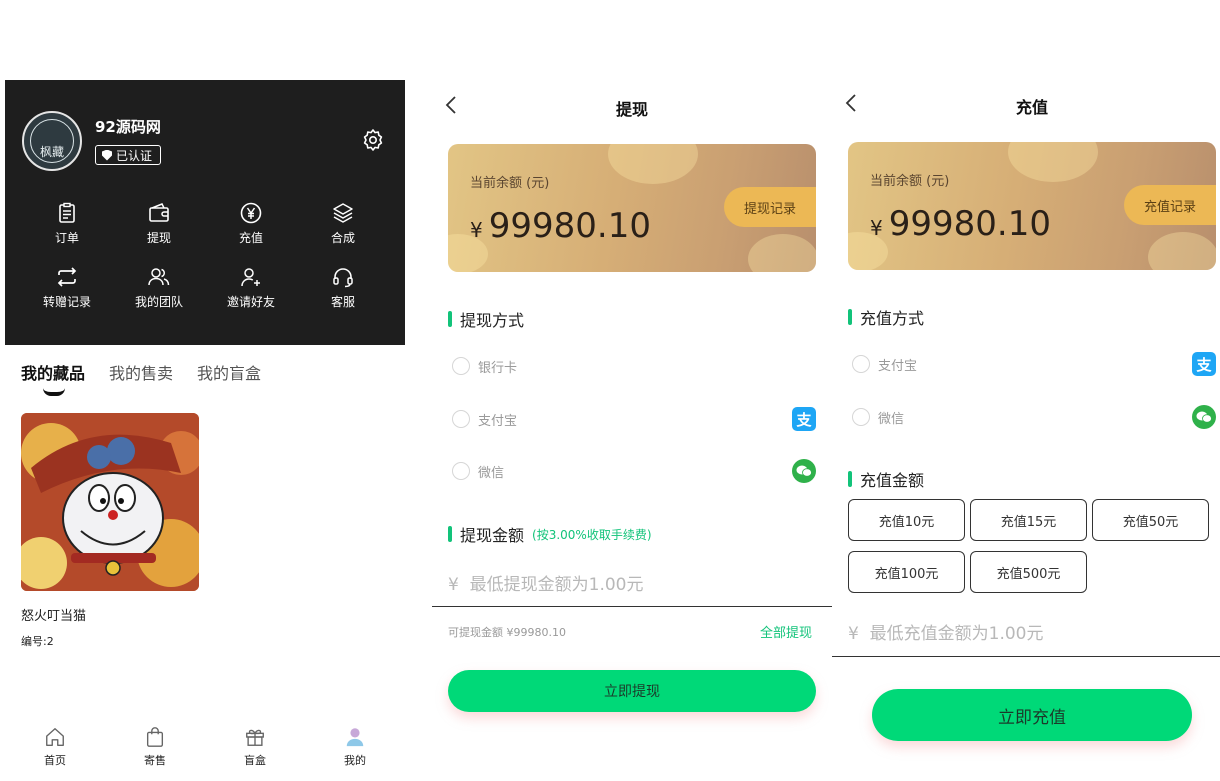  I want to click on available-amount: 可提现金额 ¥99980.10, so click(507, 632).